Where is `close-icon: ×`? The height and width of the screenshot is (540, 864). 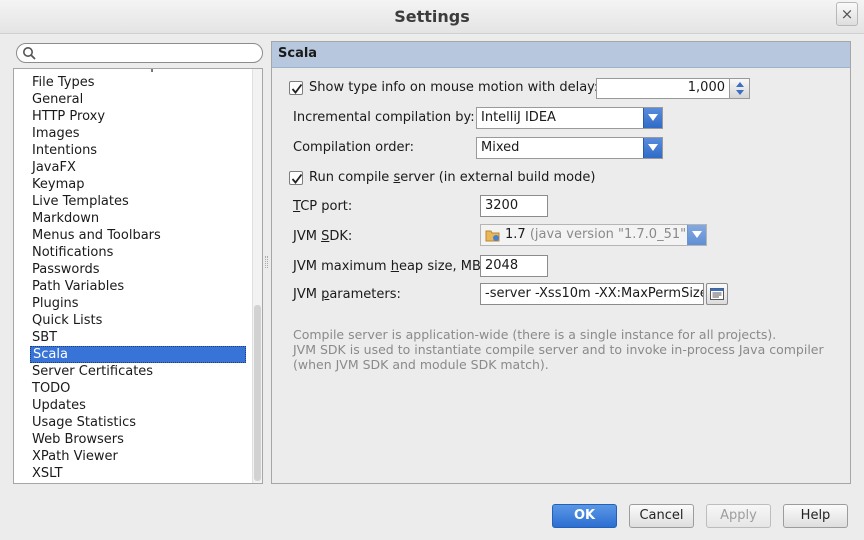 close-icon: × is located at coordinates (847, 14).